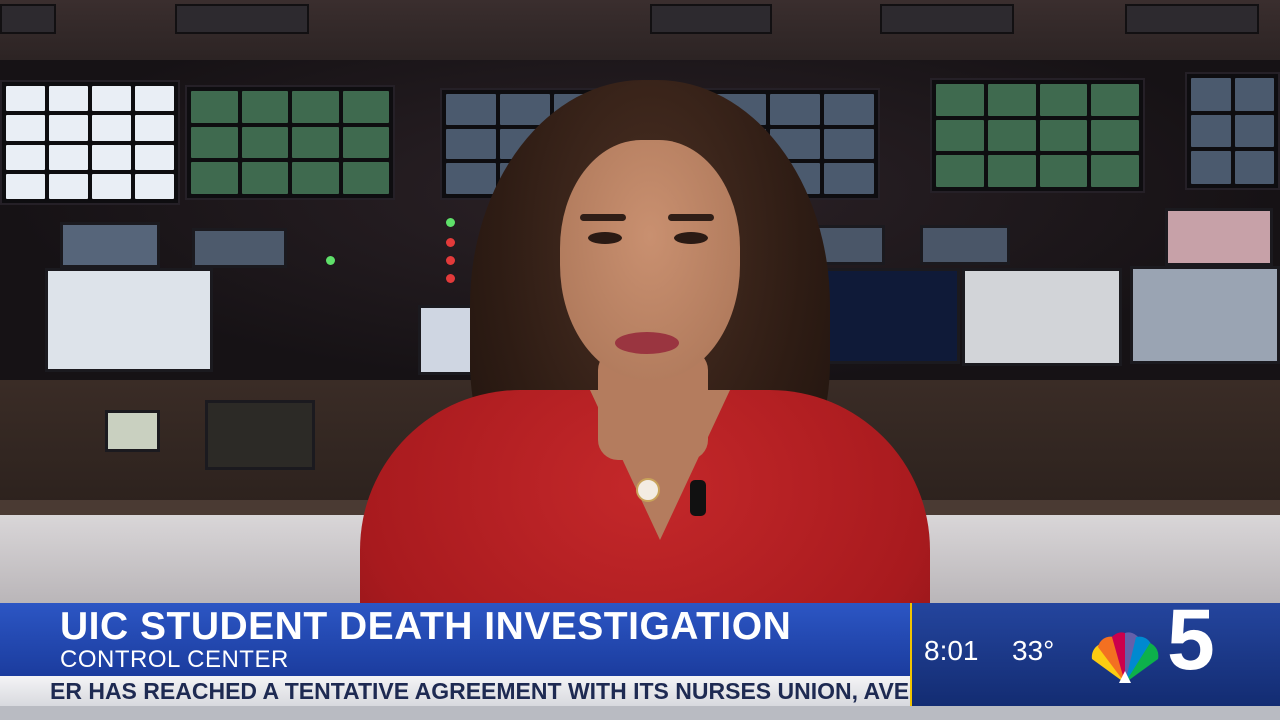 This screenshot has height=720, width=1280. I want to click on lapel-microphone, so click(698, 498).